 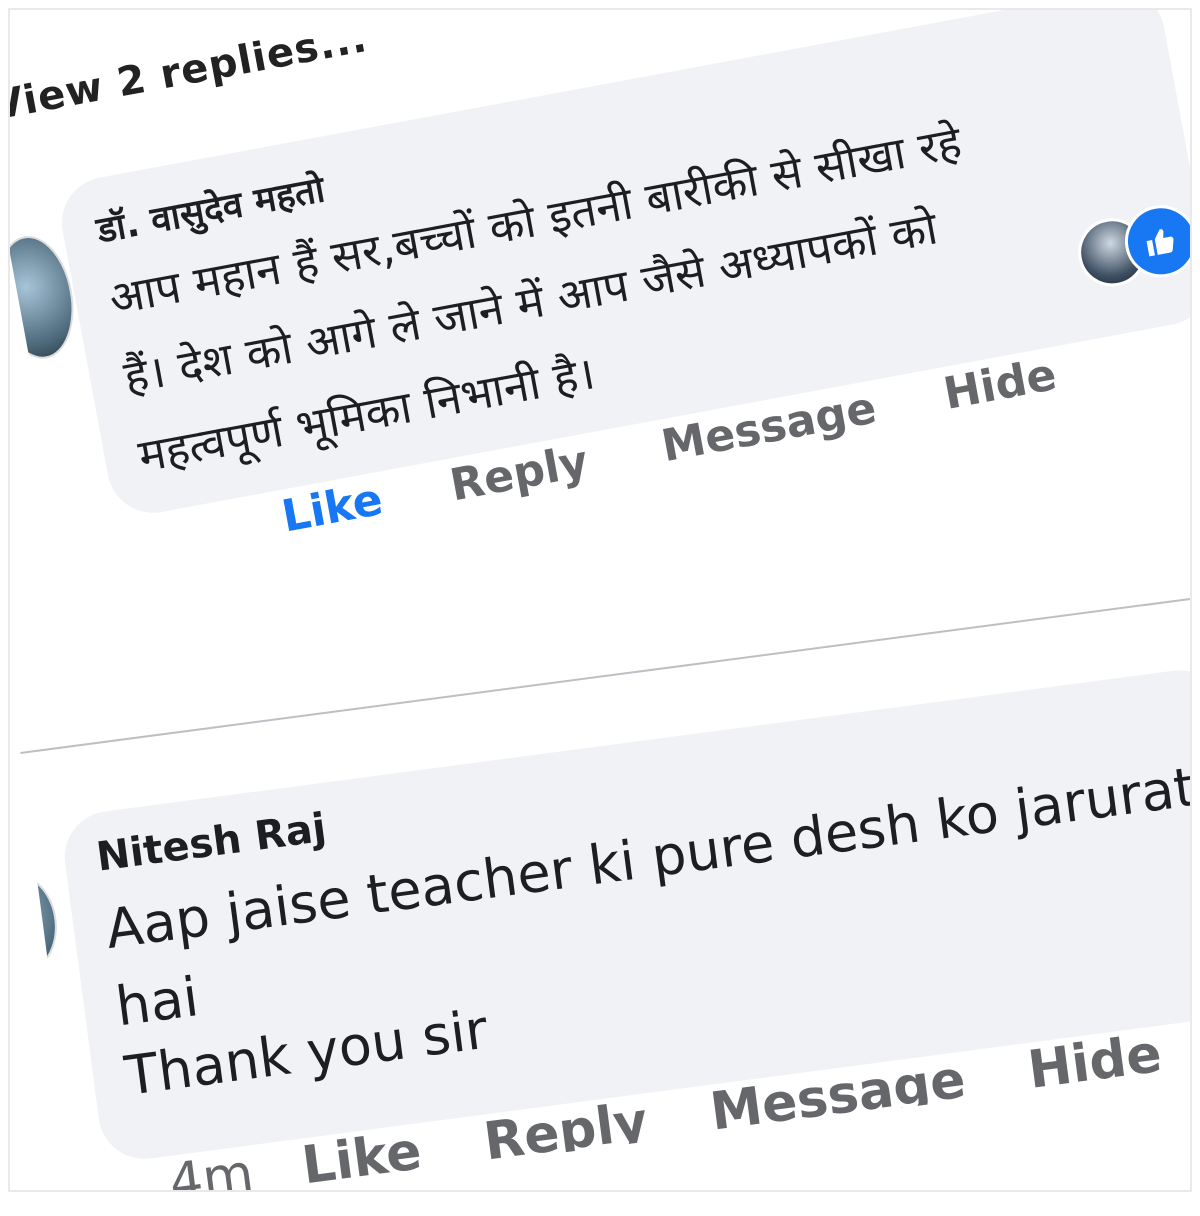 I want to click on comment-text-line: hai, so click(x=157, y=1002).